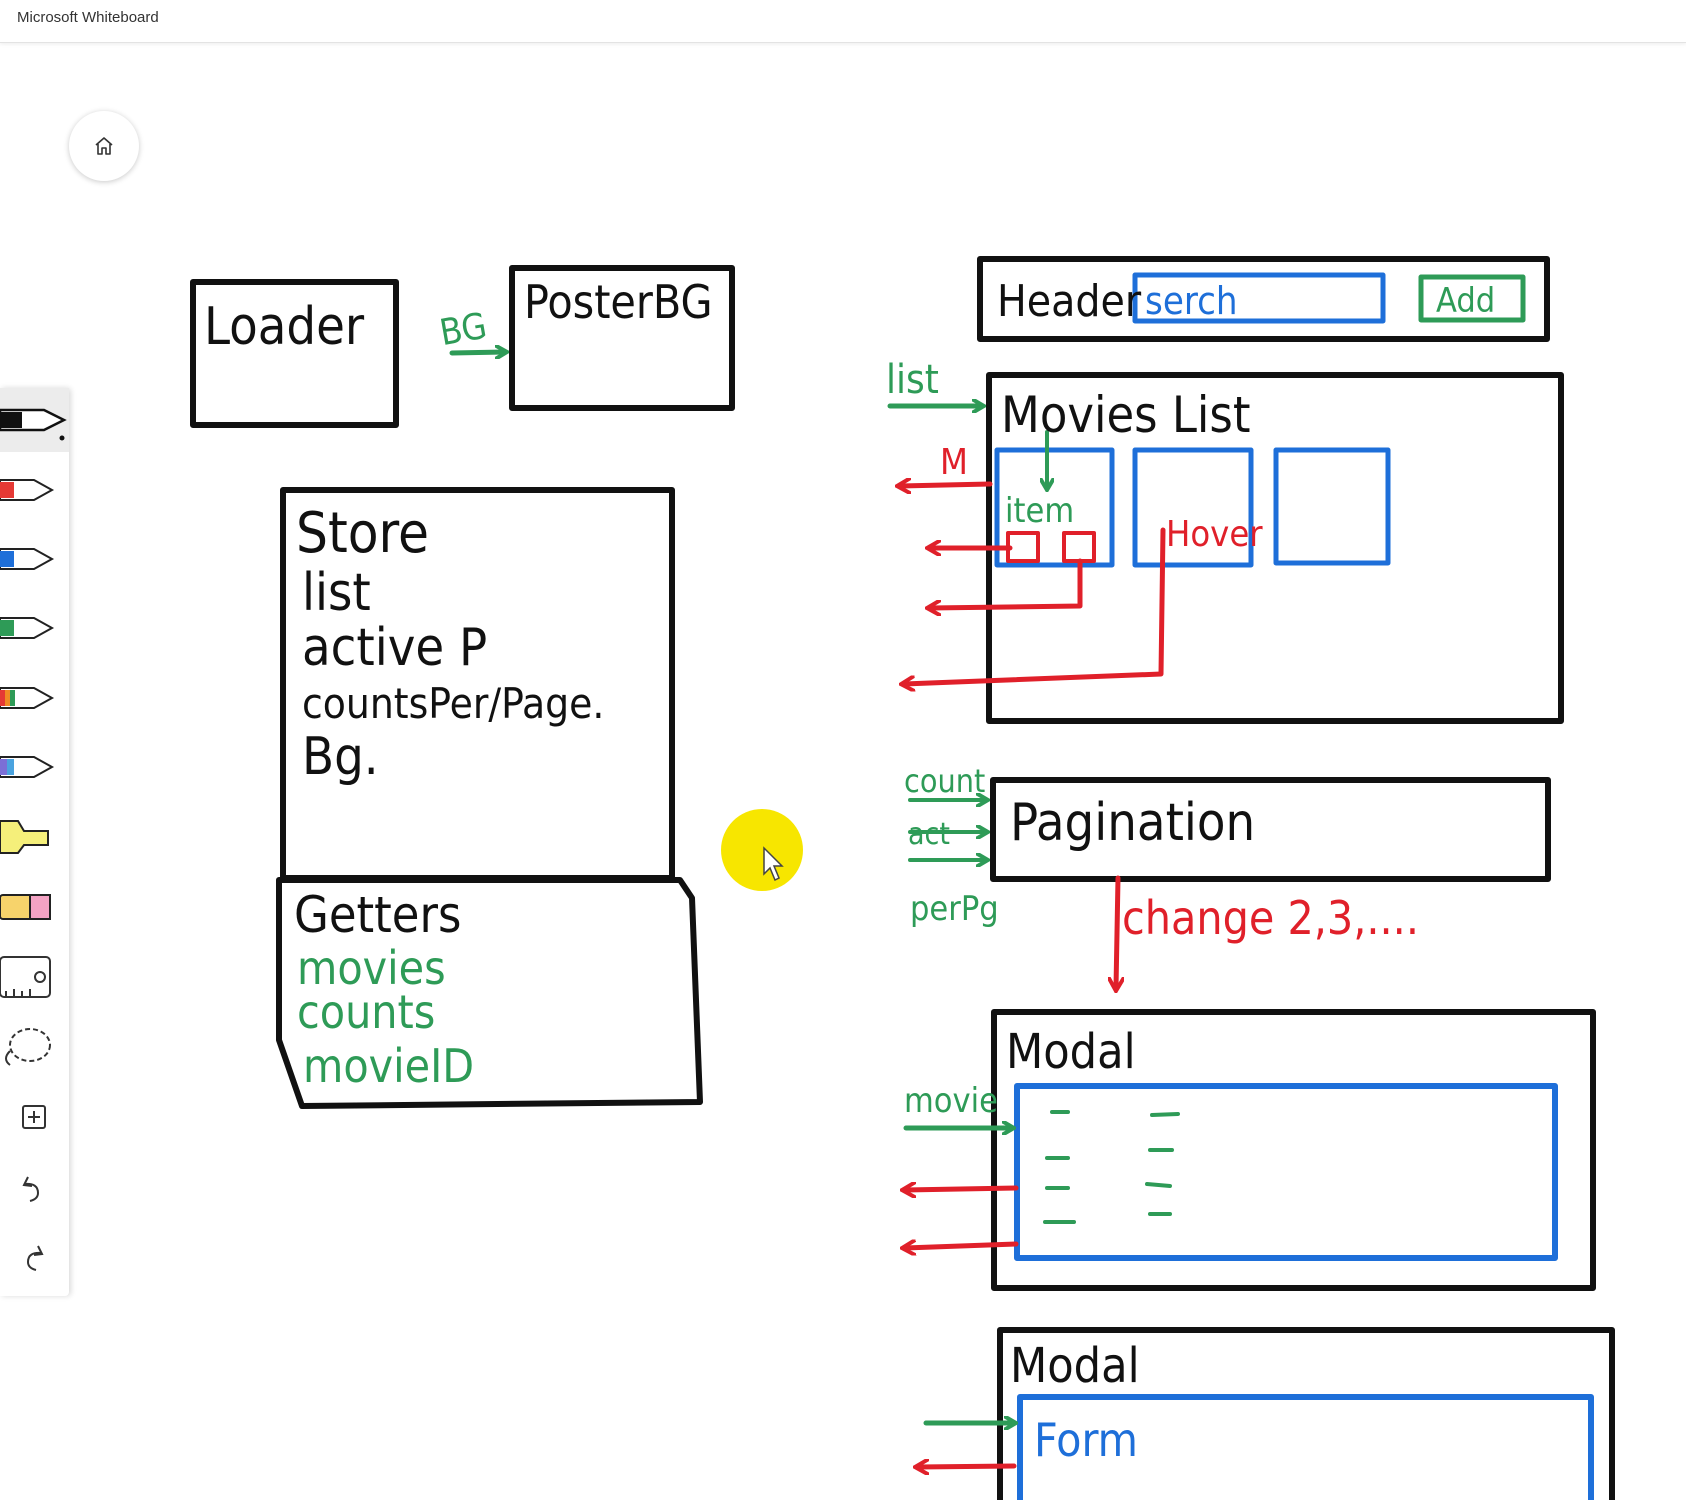 The image size is (1686, 1500). I want to click on add-tool, so click(34, 1117).